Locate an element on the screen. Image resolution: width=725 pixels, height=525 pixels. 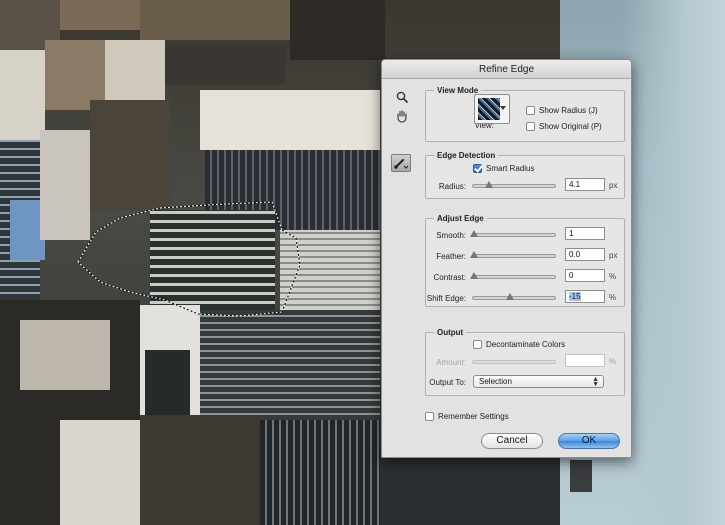
smooth-label: Smooth: is located at coordinates (451, 235).